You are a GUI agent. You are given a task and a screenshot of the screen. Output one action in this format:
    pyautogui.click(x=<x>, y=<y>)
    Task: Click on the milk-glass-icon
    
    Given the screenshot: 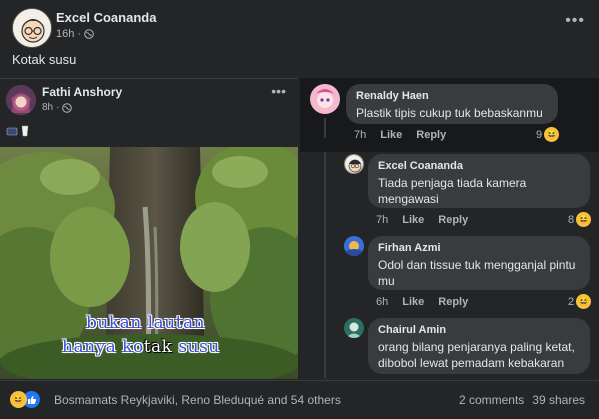 What is the action you would take?
    pyautogui.click(x=25, y=131)
    